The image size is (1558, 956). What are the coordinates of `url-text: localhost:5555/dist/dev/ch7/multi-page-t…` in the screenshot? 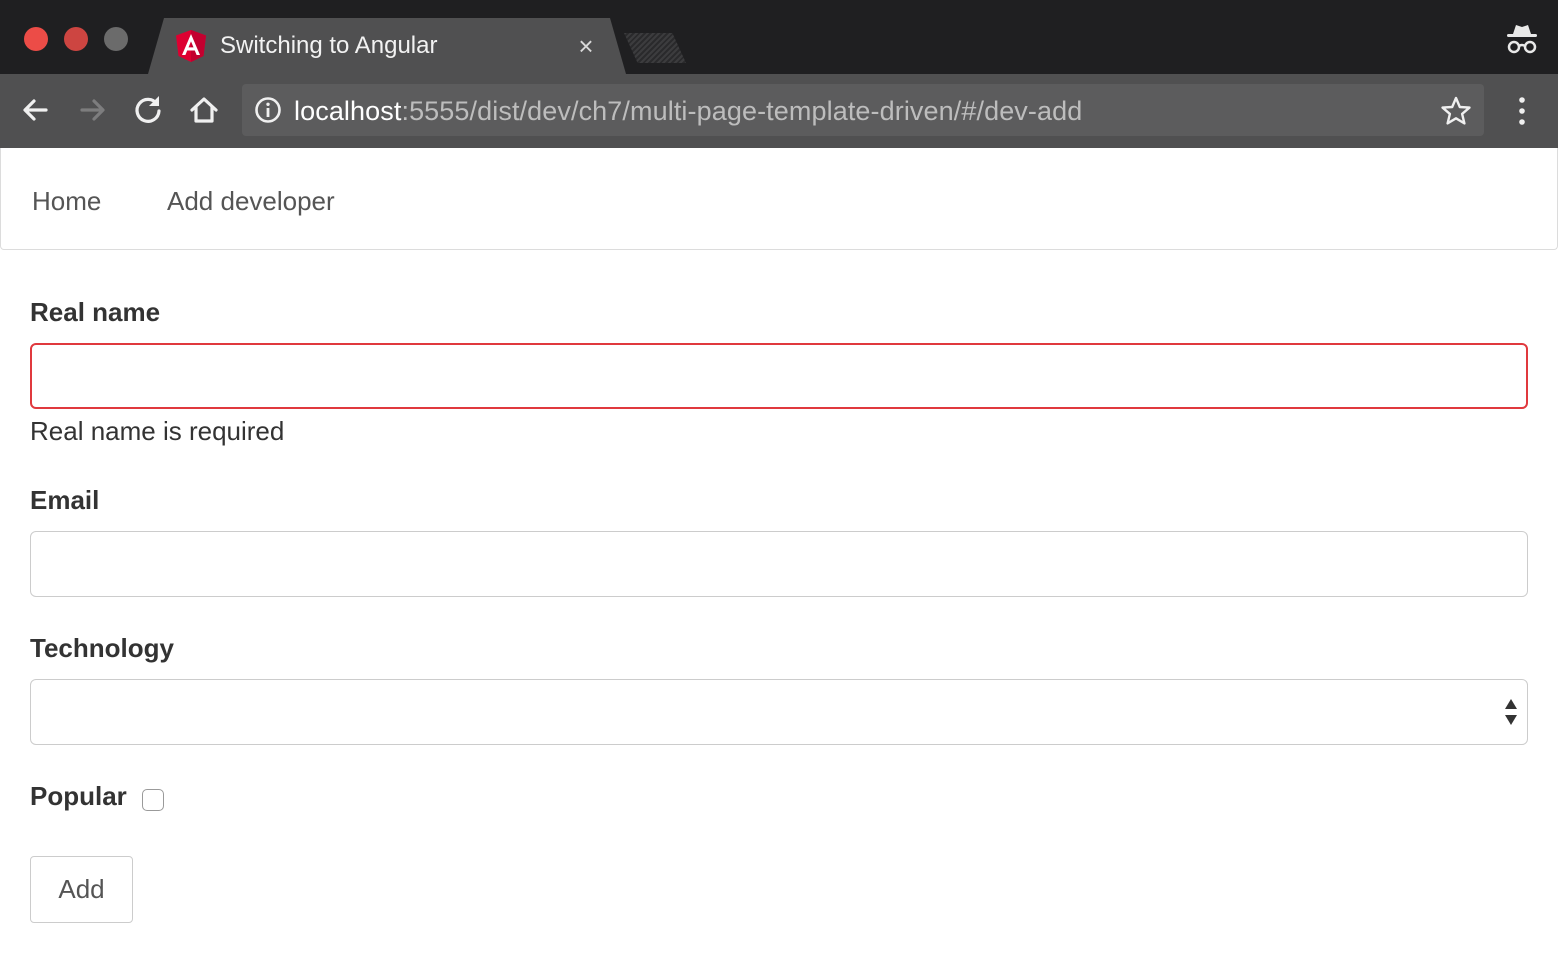 It's located at (688, 111).